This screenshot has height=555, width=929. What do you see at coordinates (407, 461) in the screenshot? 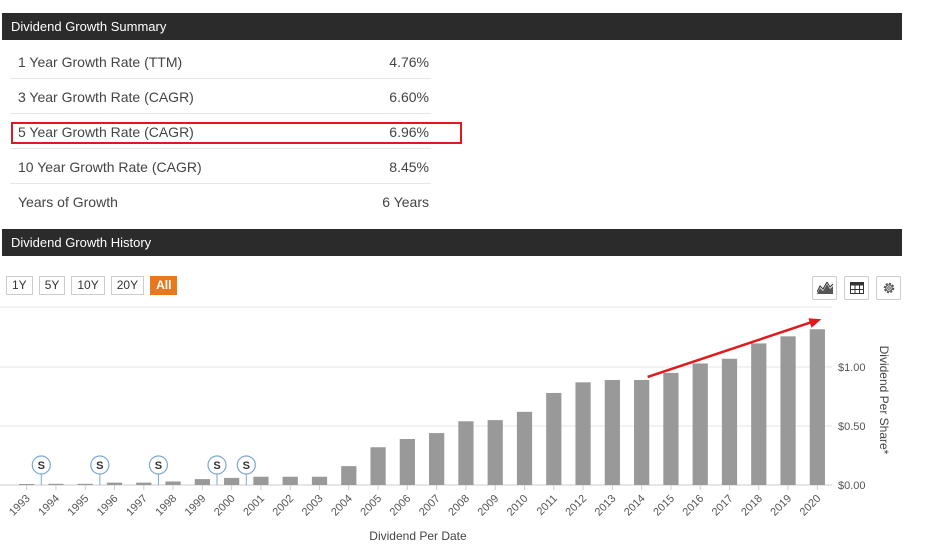
I see `bar-2006` at bounding box center [407, 461].